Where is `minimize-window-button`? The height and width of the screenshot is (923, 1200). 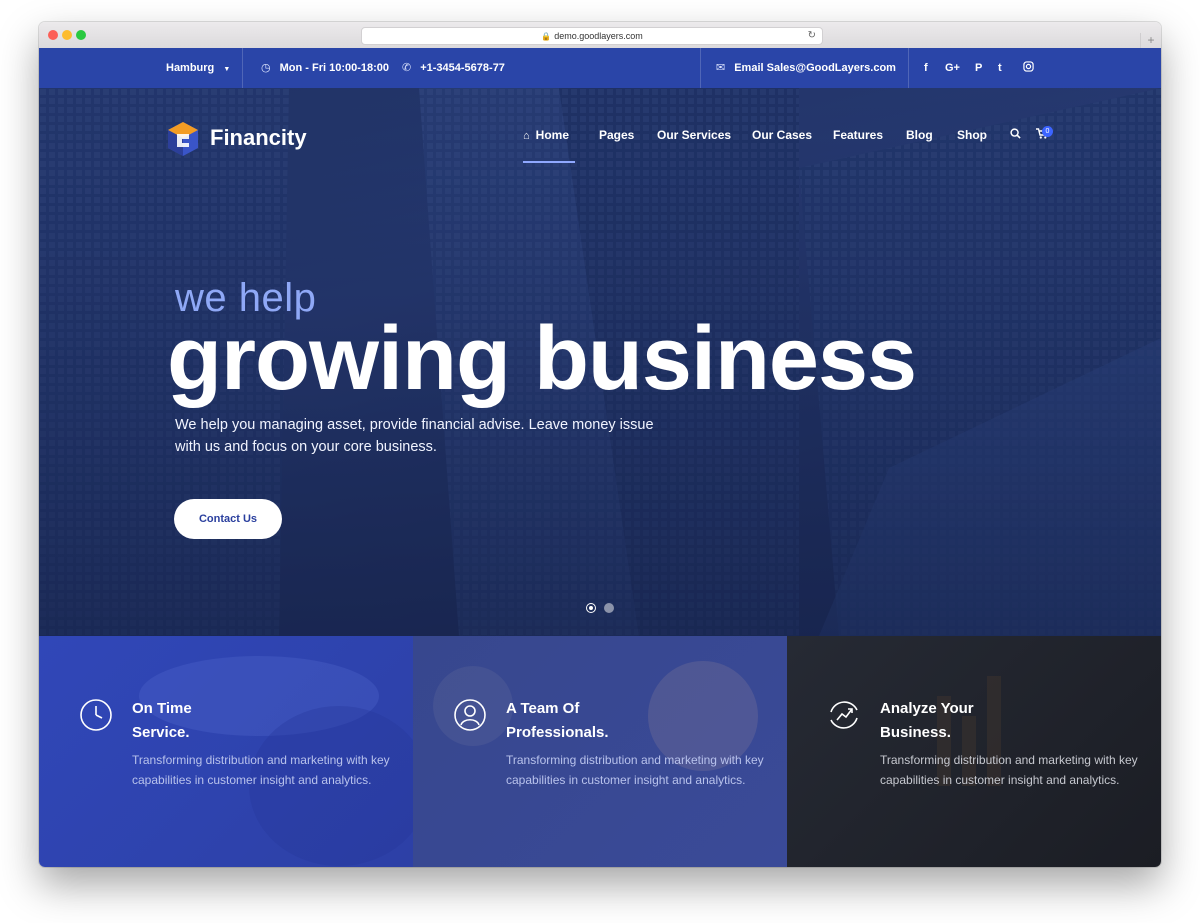 minimize-window-button is located at coordinates (67, 35).